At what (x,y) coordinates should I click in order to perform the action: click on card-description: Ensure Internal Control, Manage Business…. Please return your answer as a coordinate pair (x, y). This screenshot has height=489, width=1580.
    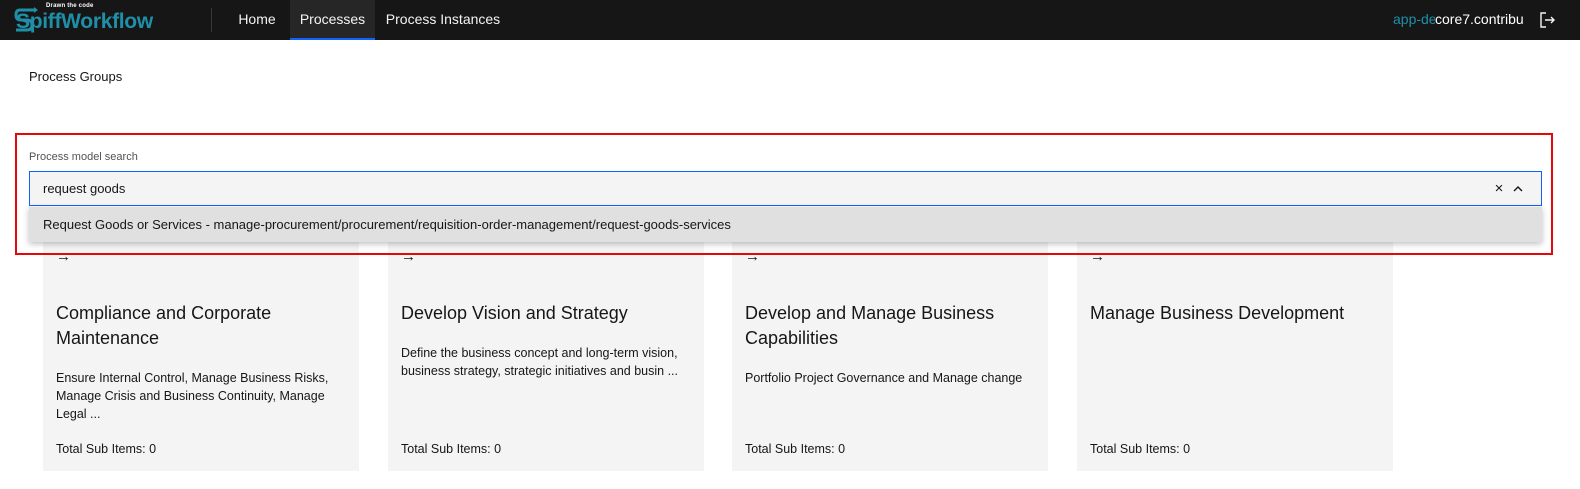
    Looking at the image, I should click on (192, 396).